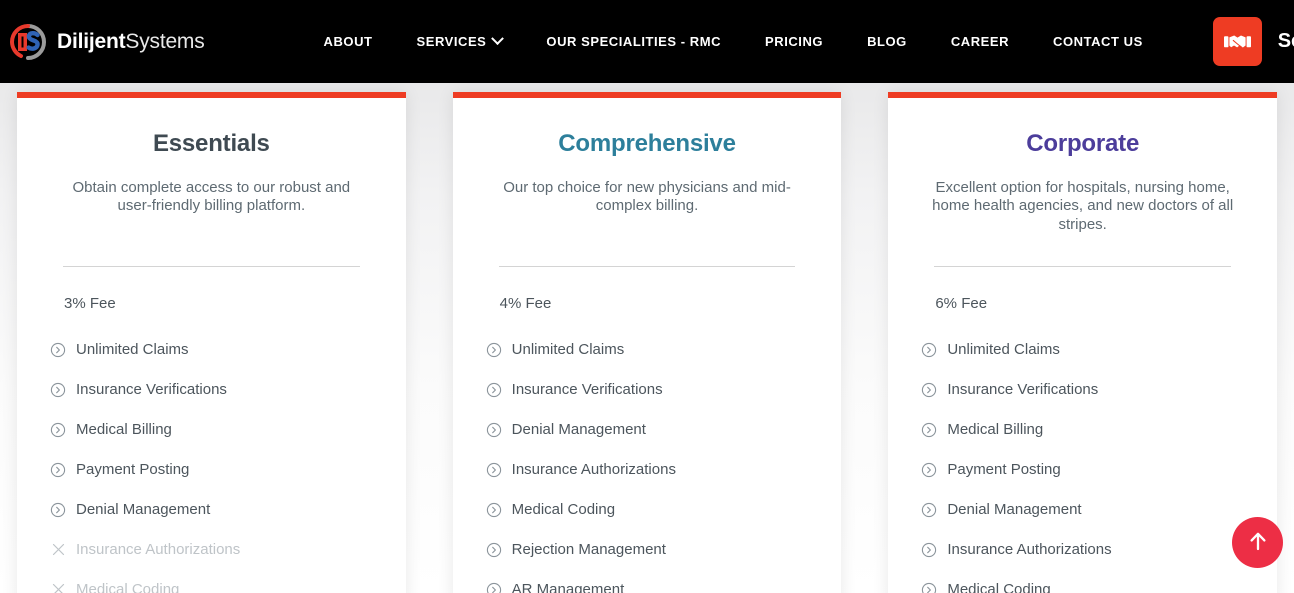 The image size is (1294, 593). I want to click on nav-item-services: SERVICES, so click(460, 41).